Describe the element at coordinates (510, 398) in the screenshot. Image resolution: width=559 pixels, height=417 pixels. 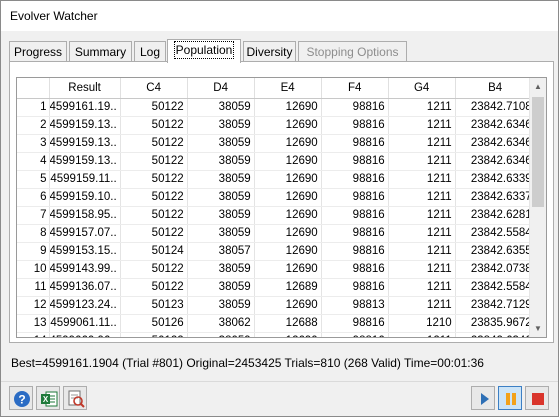
I see `pause-button` at that location.